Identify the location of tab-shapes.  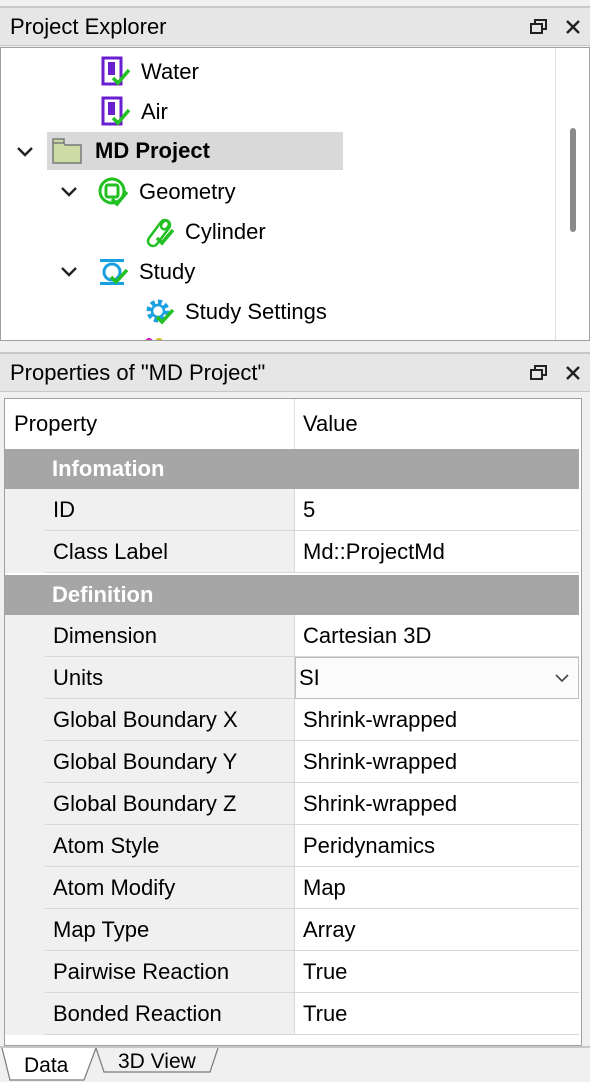
(295, 1063).